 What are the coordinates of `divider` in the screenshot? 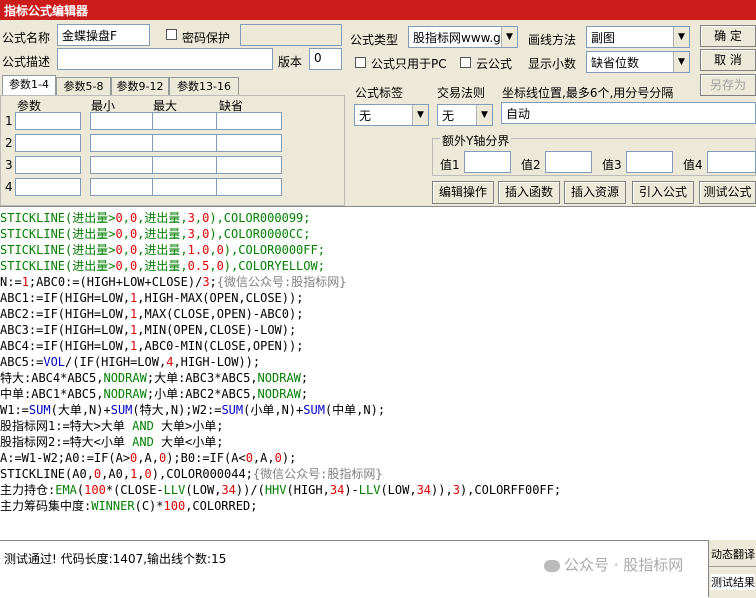 It's located at (732, 566).